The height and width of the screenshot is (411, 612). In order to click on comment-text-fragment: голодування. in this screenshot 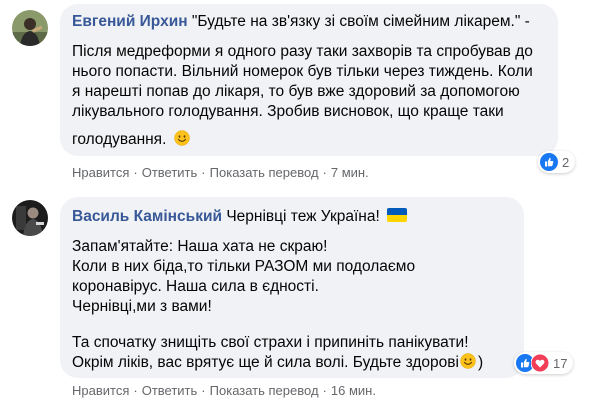, I will do `click(119, 139)`.